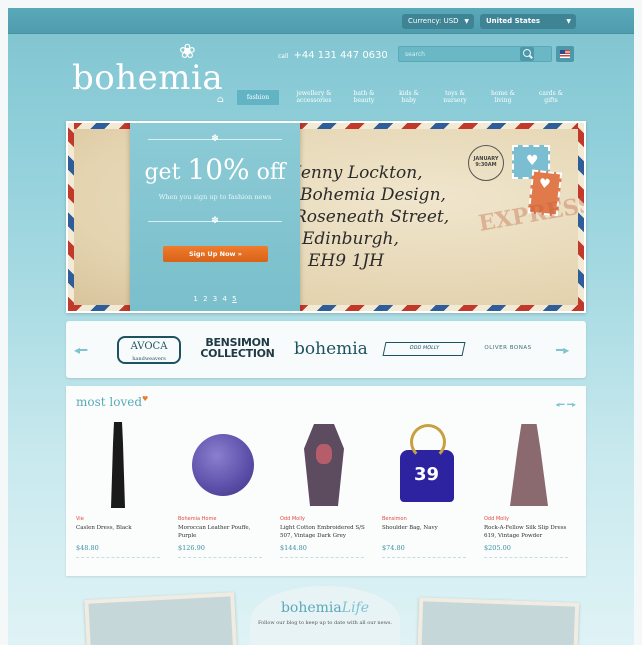 This screenshot has height=645, width=642. I want to click on product-brand: Vie, so click(121, 519).